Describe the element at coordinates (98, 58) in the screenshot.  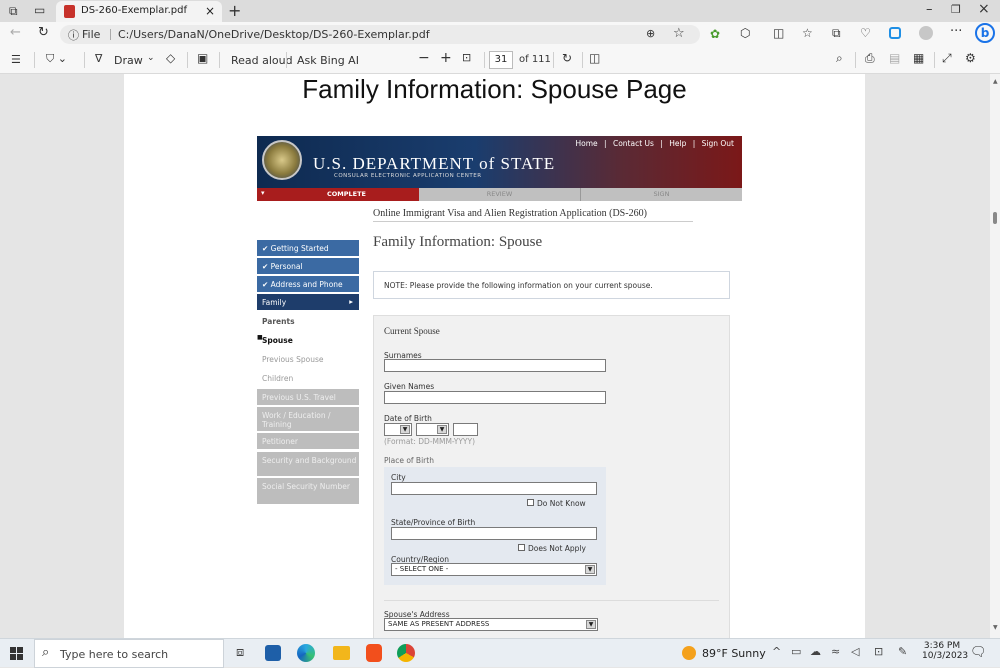
I see `draw-icon: ∇` at that location.